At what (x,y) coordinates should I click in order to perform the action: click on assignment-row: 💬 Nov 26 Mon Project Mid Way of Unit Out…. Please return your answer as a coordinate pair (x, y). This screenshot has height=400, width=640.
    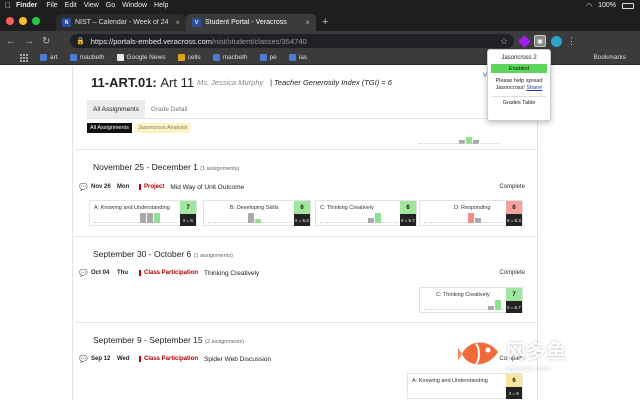
    Looking at the image, I should click on (302, 187).